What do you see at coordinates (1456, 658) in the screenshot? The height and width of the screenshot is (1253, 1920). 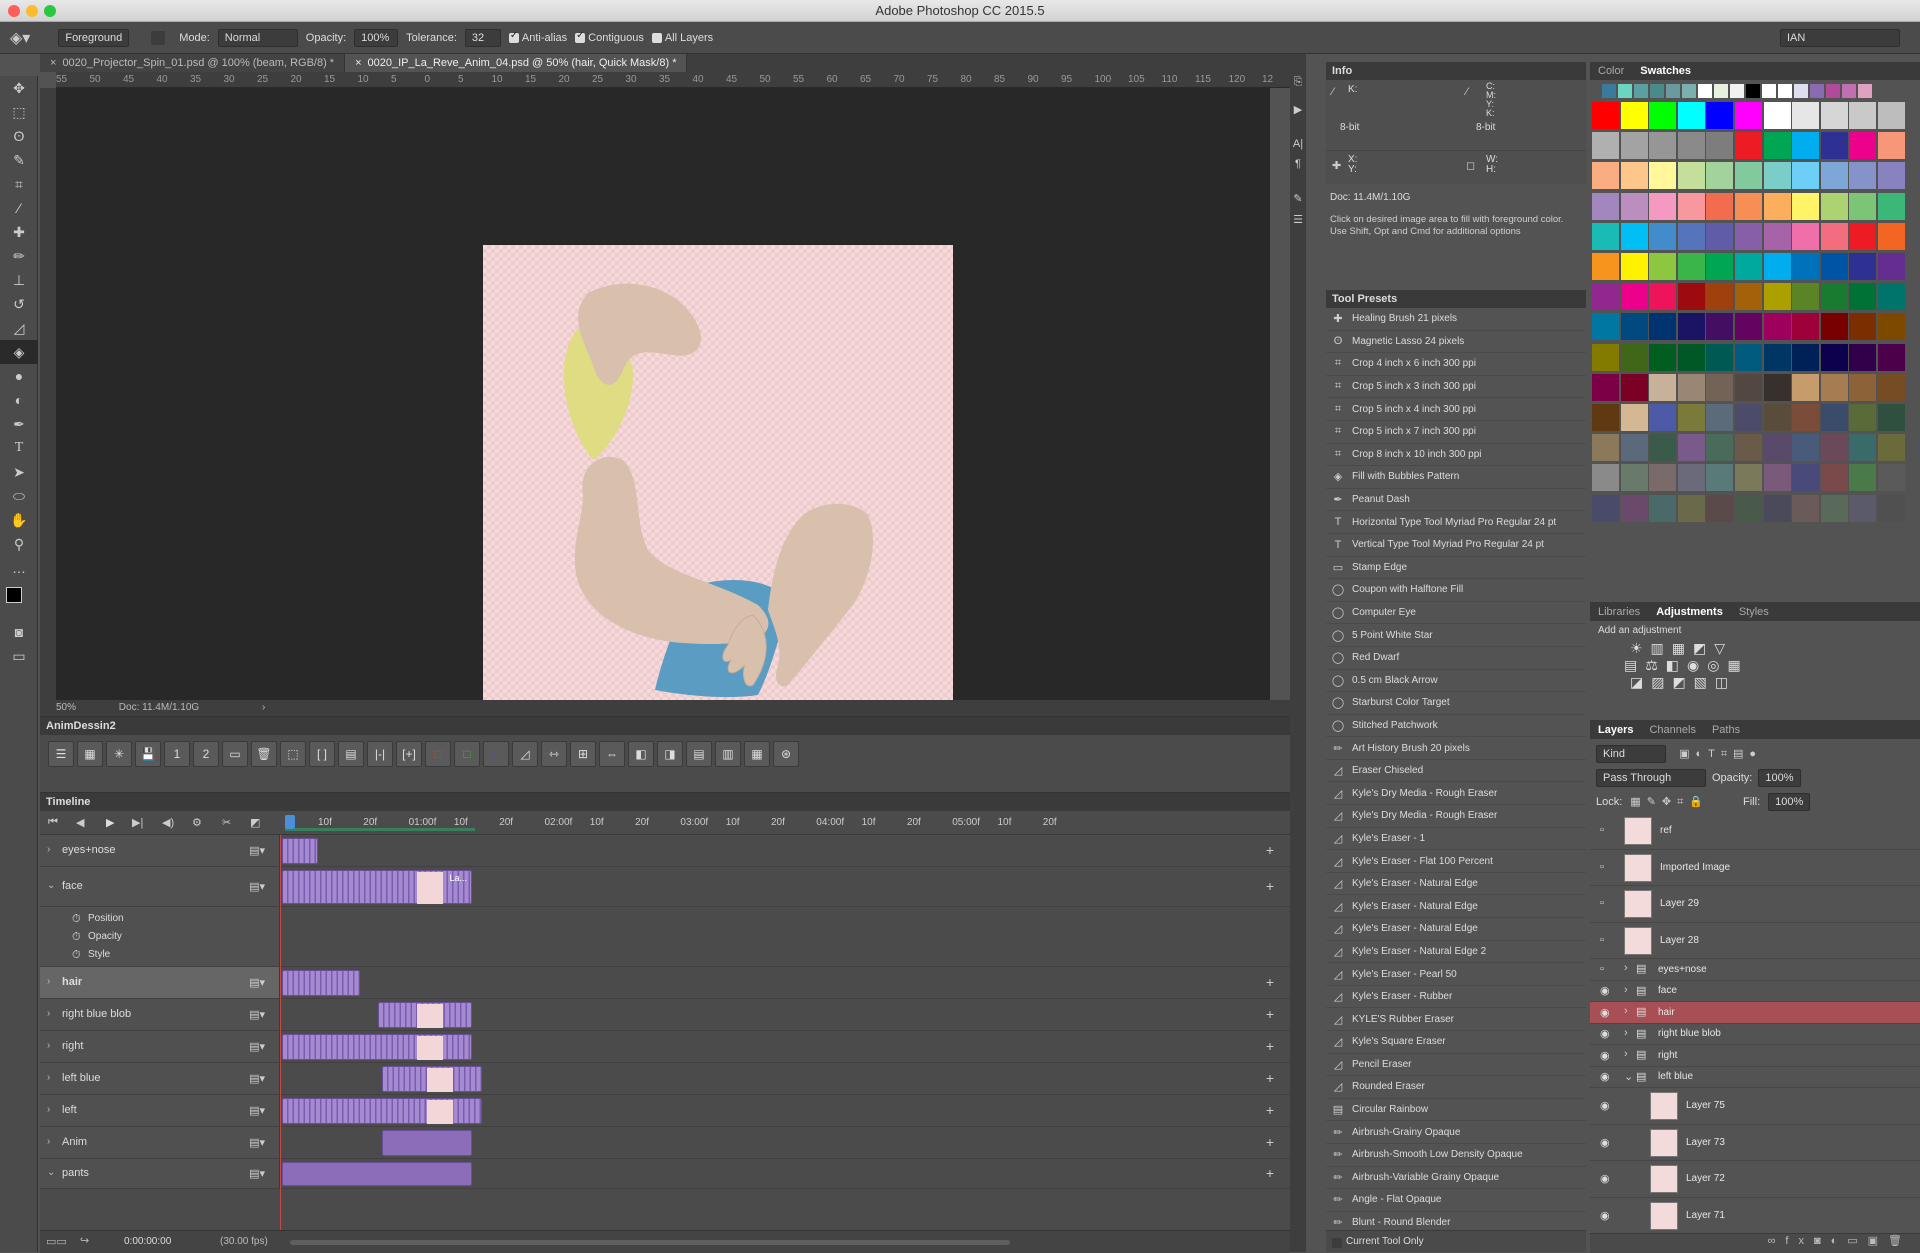 I see `tool-preset-item: ◯ Red Dwarf` at bounding box center [1456, 658].